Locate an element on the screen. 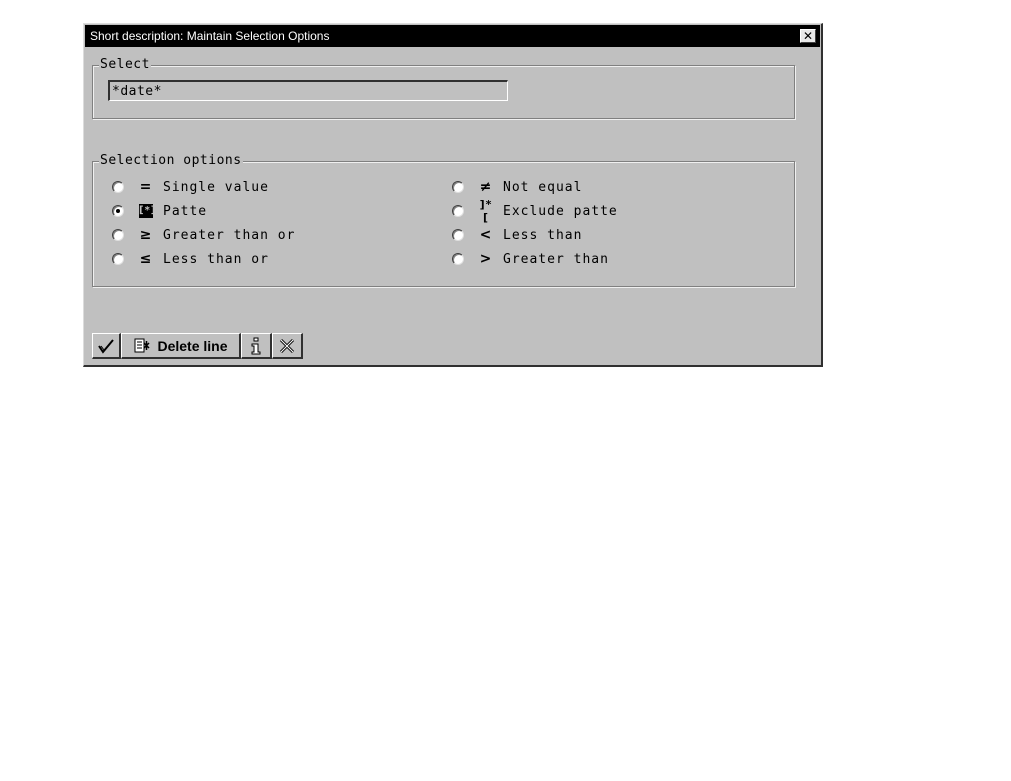 This screenshot has height=781, width=1011. option-label: Single value is located at coordinates (216, 187).